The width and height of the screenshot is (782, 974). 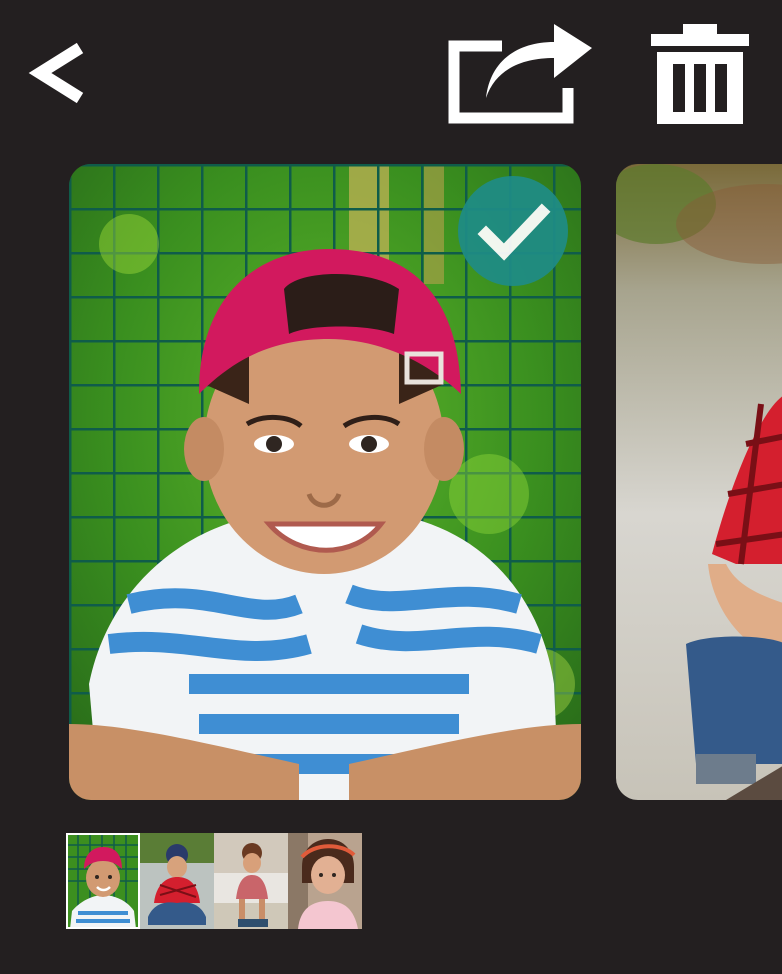 I want to click on selected-check-badge, so click(x=513, y=231).